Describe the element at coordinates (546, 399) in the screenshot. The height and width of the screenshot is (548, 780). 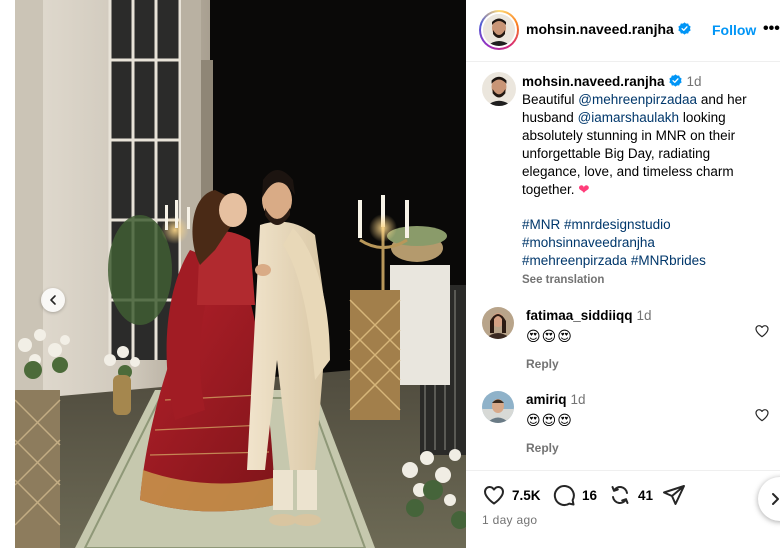
I see `comment-username: amiriq` at that location.